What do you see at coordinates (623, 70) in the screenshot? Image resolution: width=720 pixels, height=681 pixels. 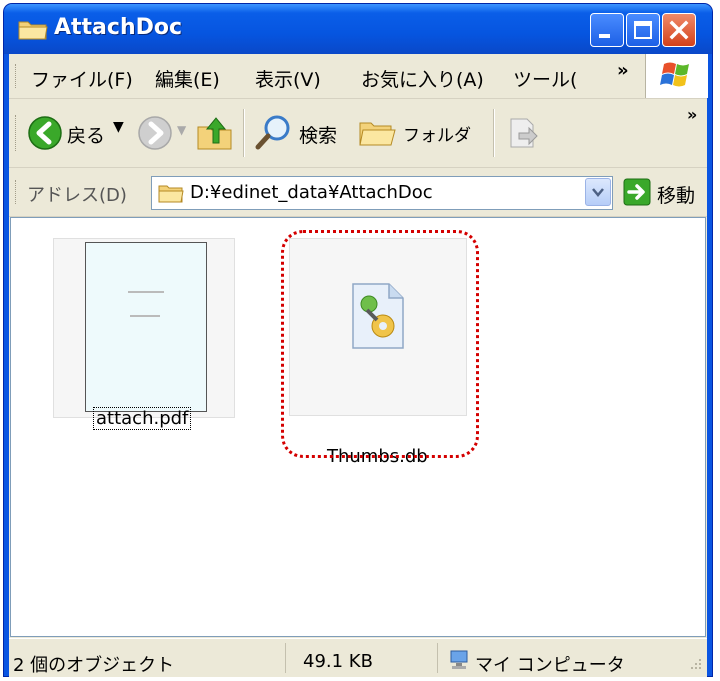 I see `menu-overflow-chevron: »` at bounding box center [623, 70].